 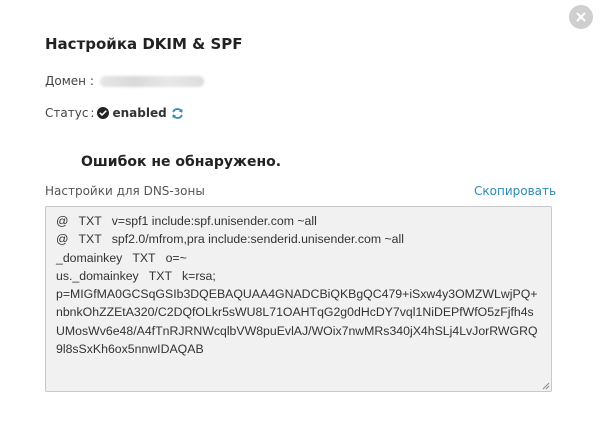 What do you see at coordinates (545, 385) in the screenshot?
I see `resize-handle-icon` at bounding box center [545, 385].